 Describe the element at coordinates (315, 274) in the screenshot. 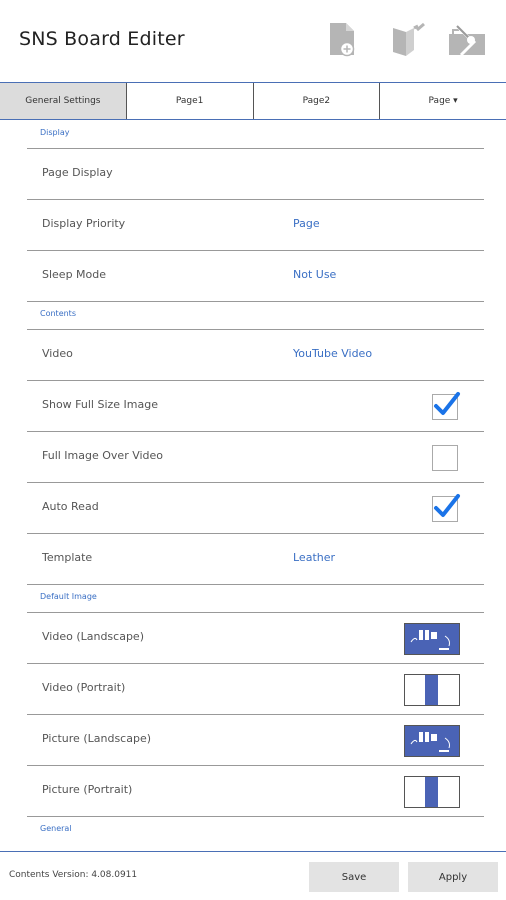

I see `row-value: Not Use` at that location.